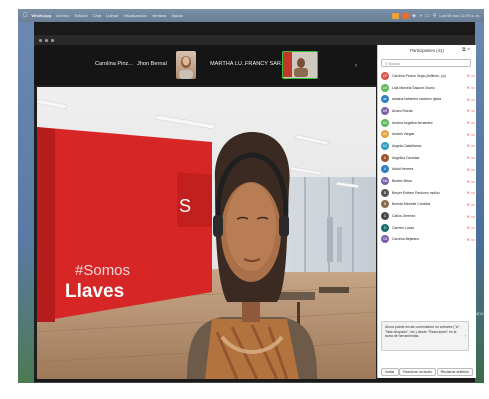 This screenshot has height=399, width=489. Describe the element at coordinates (427, 88) in the screenshot. I see `participant-row: LM Lida Marcela Salazar Osorio ✕ ▭` at that location.